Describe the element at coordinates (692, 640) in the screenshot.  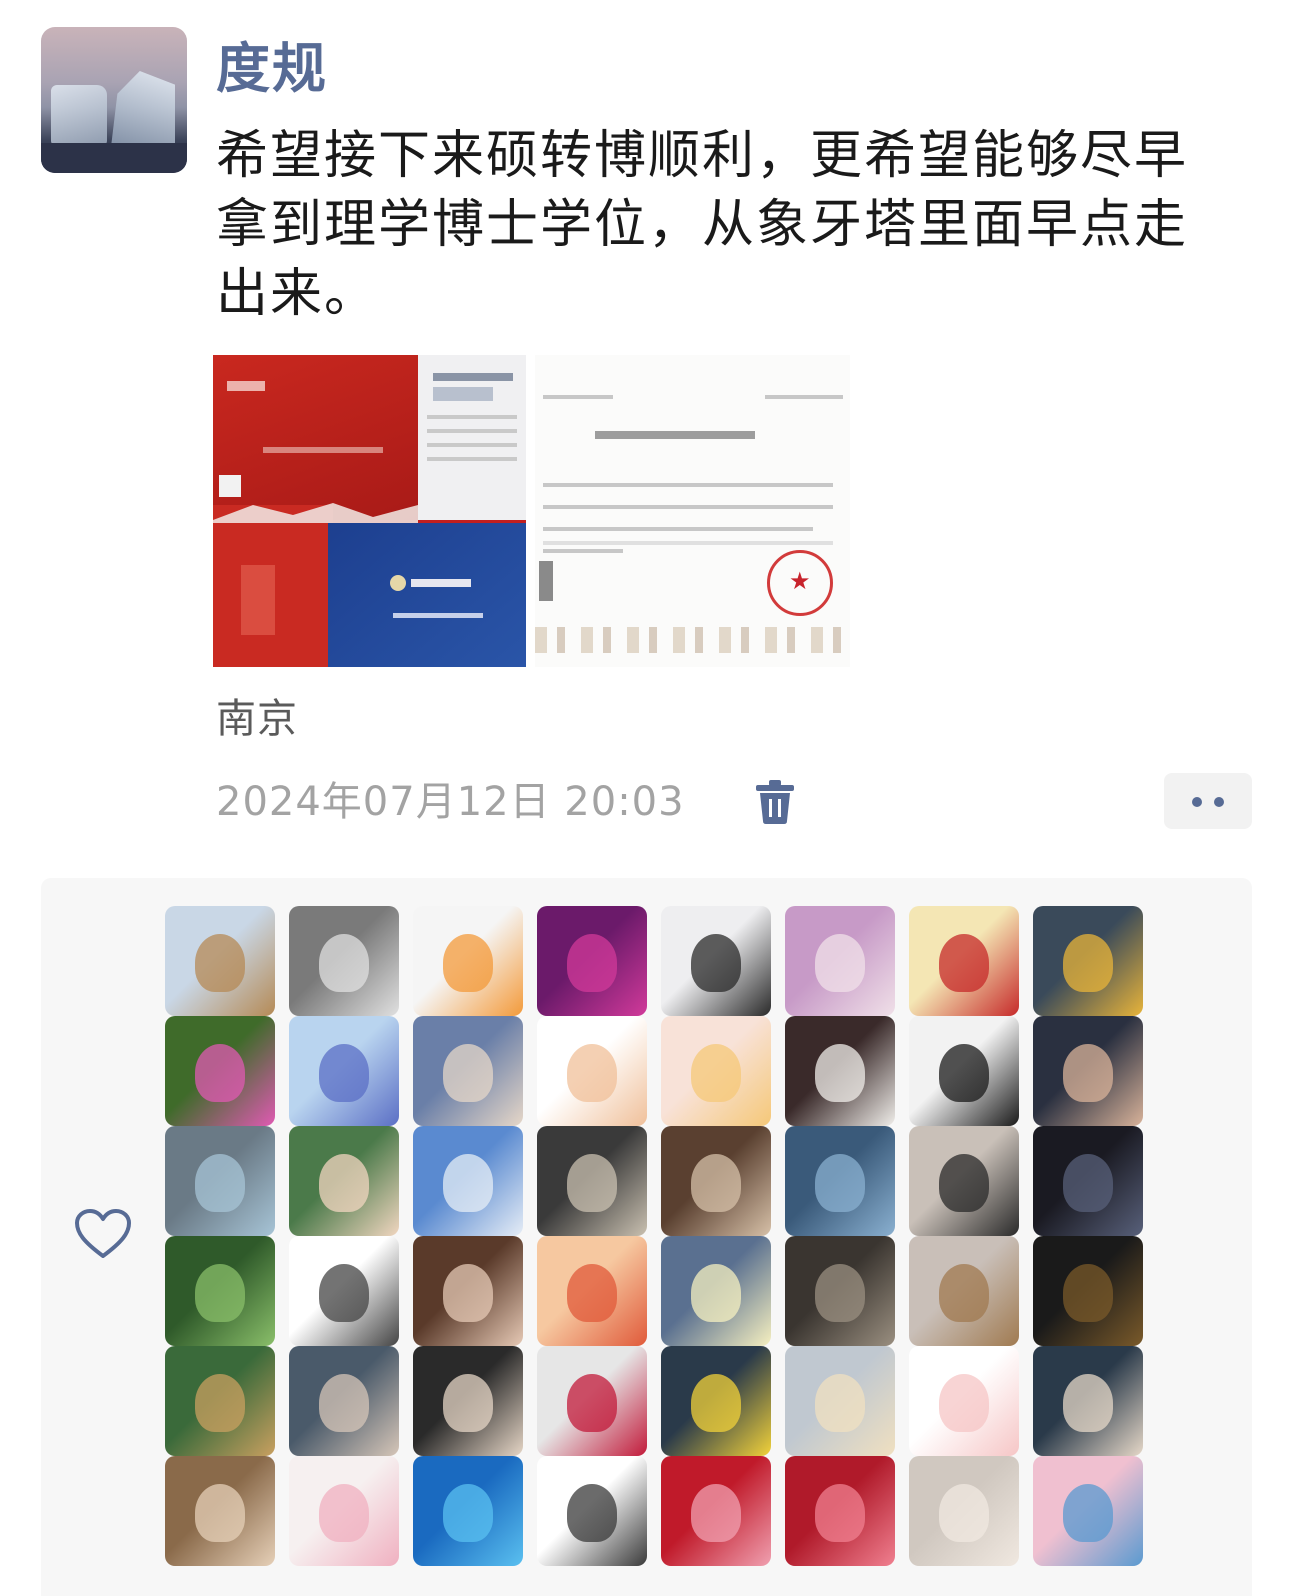
I see `campus-skyline` at that location.